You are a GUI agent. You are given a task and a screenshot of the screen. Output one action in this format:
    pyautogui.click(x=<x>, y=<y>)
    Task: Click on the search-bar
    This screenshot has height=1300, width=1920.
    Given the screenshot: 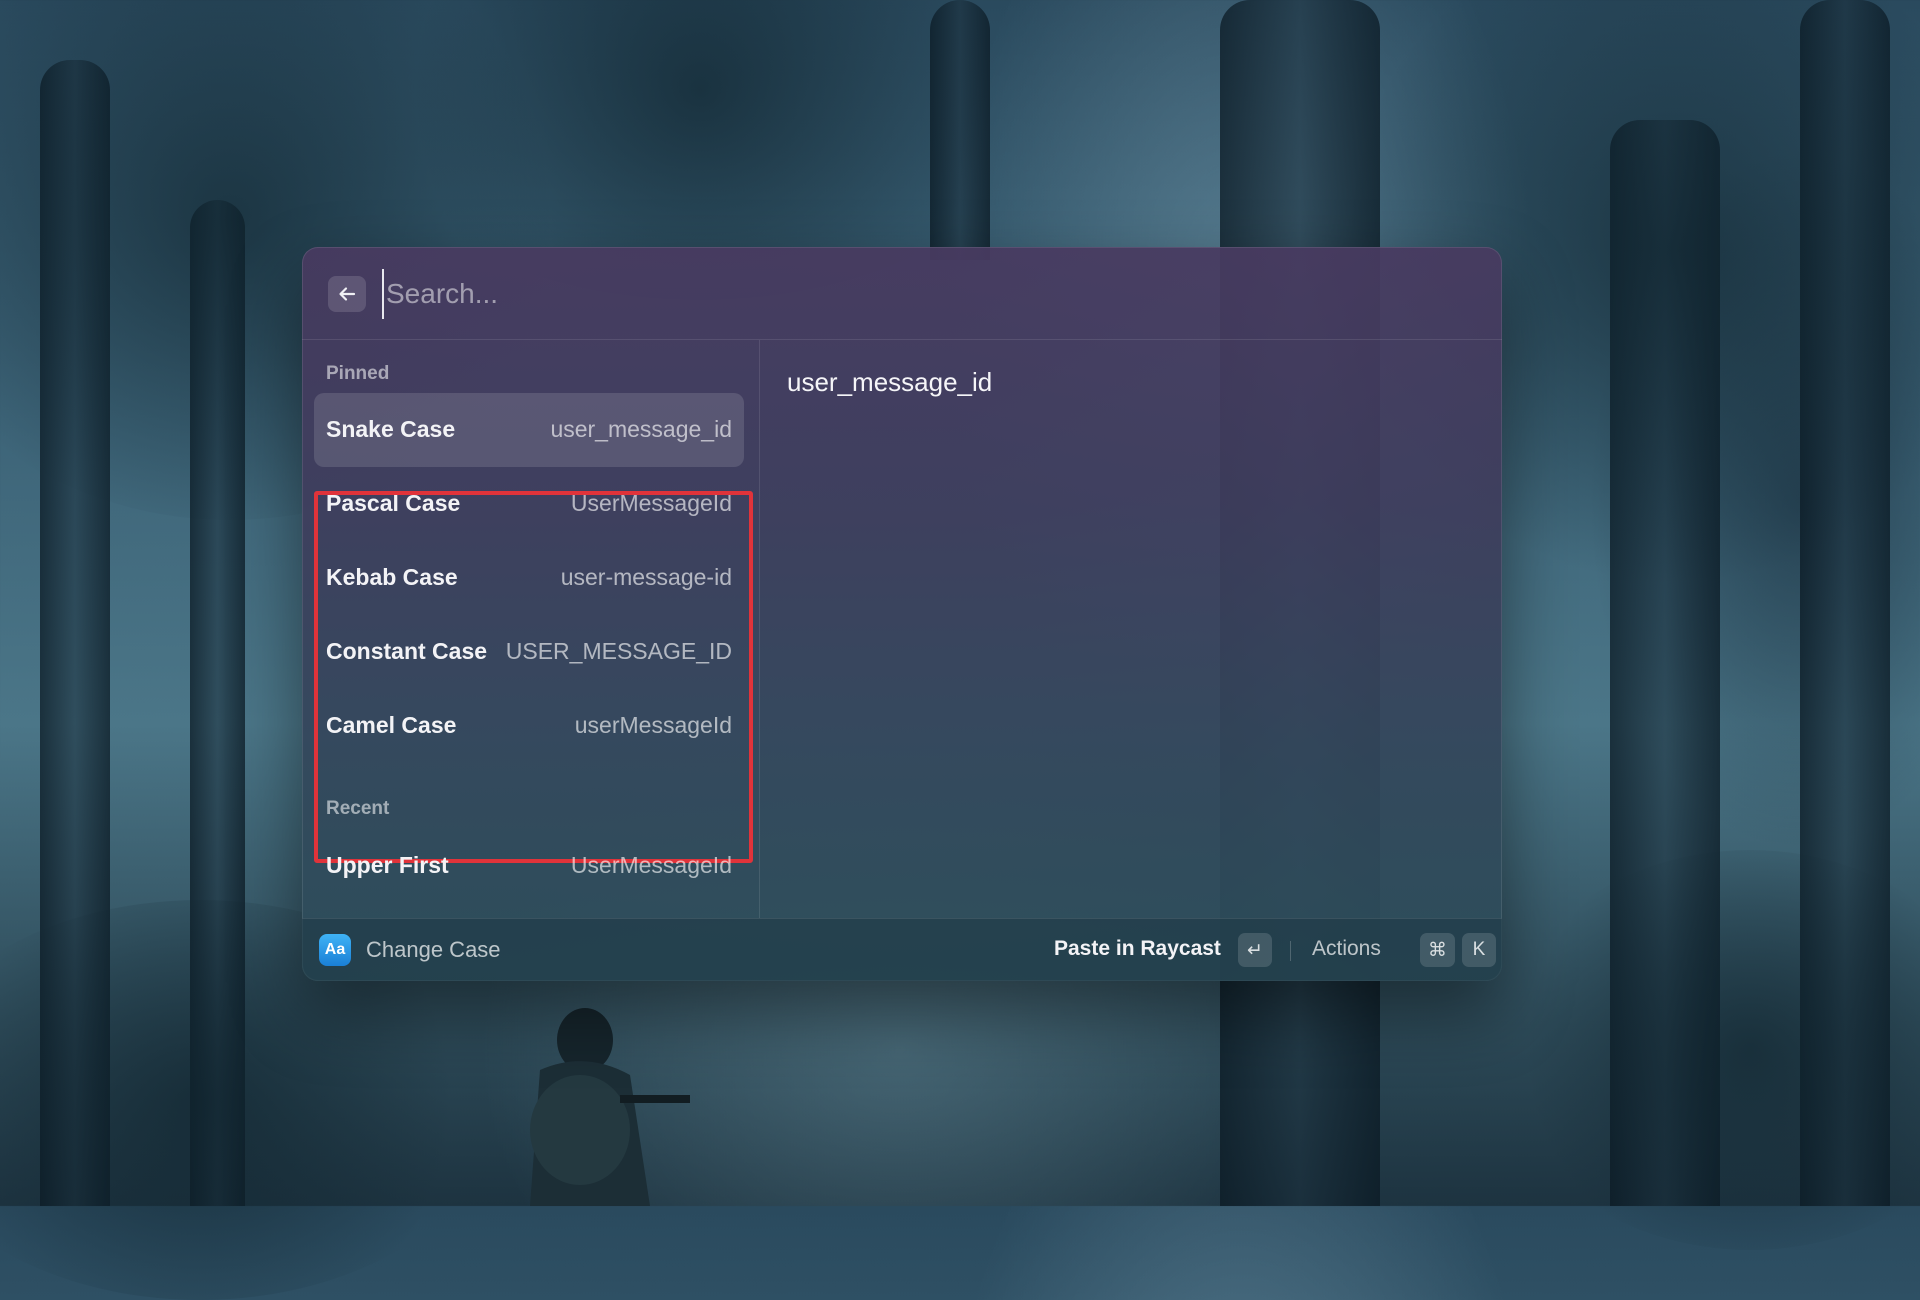 What is the action you would take?
    pyautogui.click(x=902, y=293)
    